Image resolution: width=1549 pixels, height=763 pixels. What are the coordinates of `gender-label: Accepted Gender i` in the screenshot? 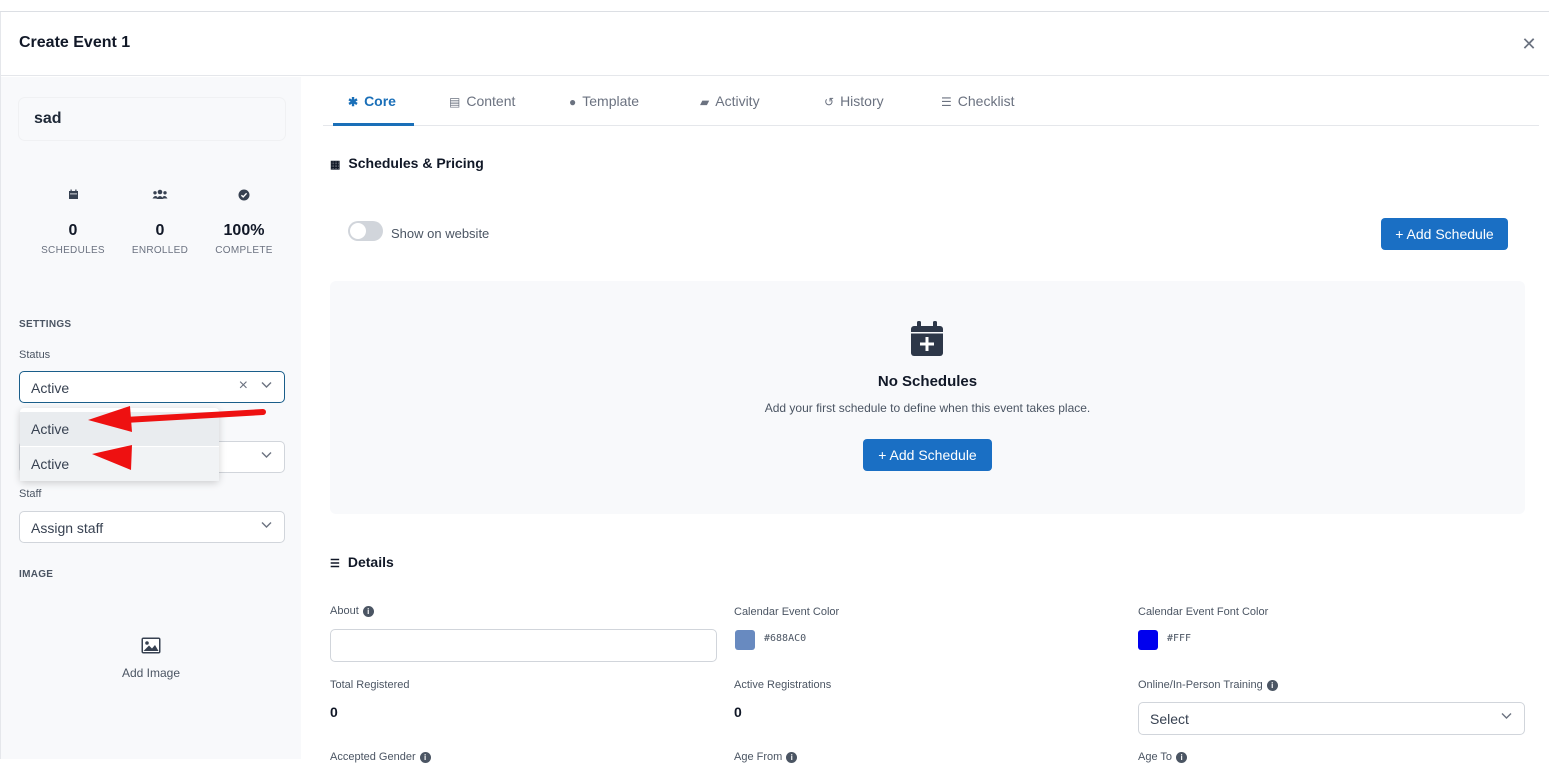 It's located at (380, 757).